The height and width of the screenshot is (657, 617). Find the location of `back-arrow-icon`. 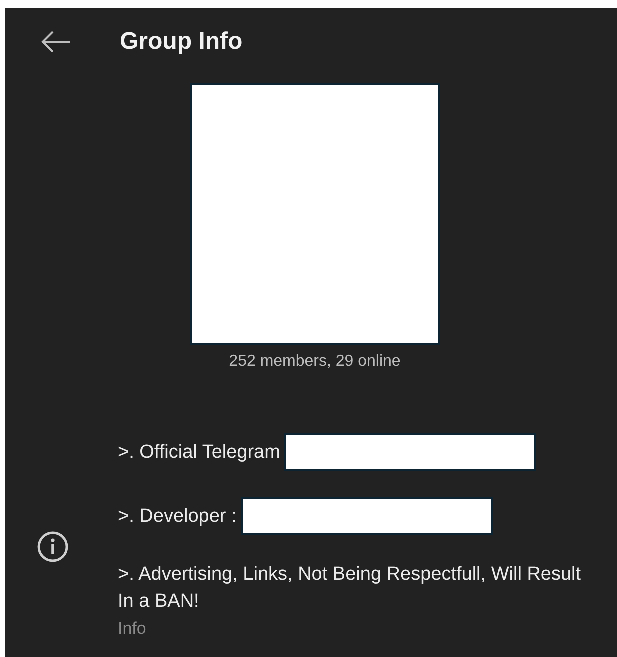

back-arrow-icon is located at coordinates (56, 42).